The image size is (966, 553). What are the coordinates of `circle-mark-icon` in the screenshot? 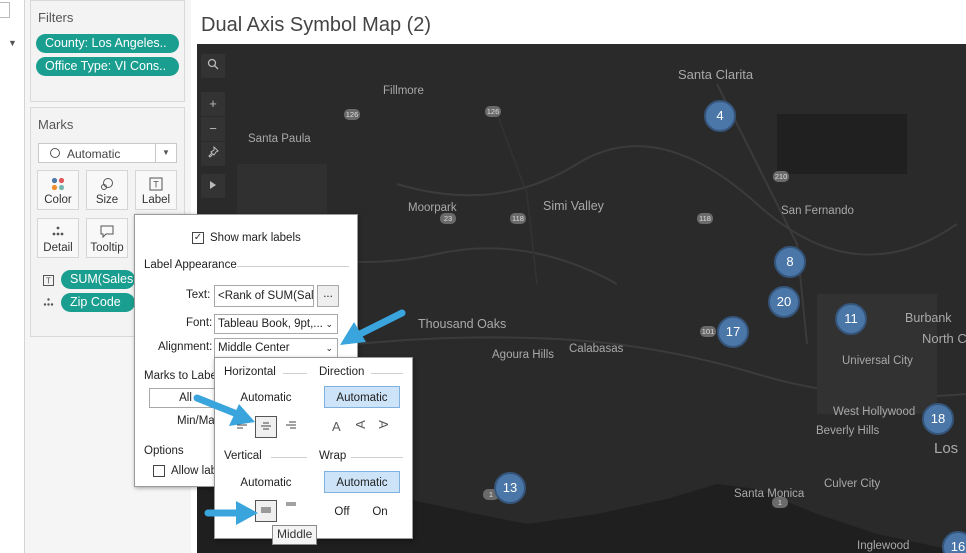 It's located at (55, 153).